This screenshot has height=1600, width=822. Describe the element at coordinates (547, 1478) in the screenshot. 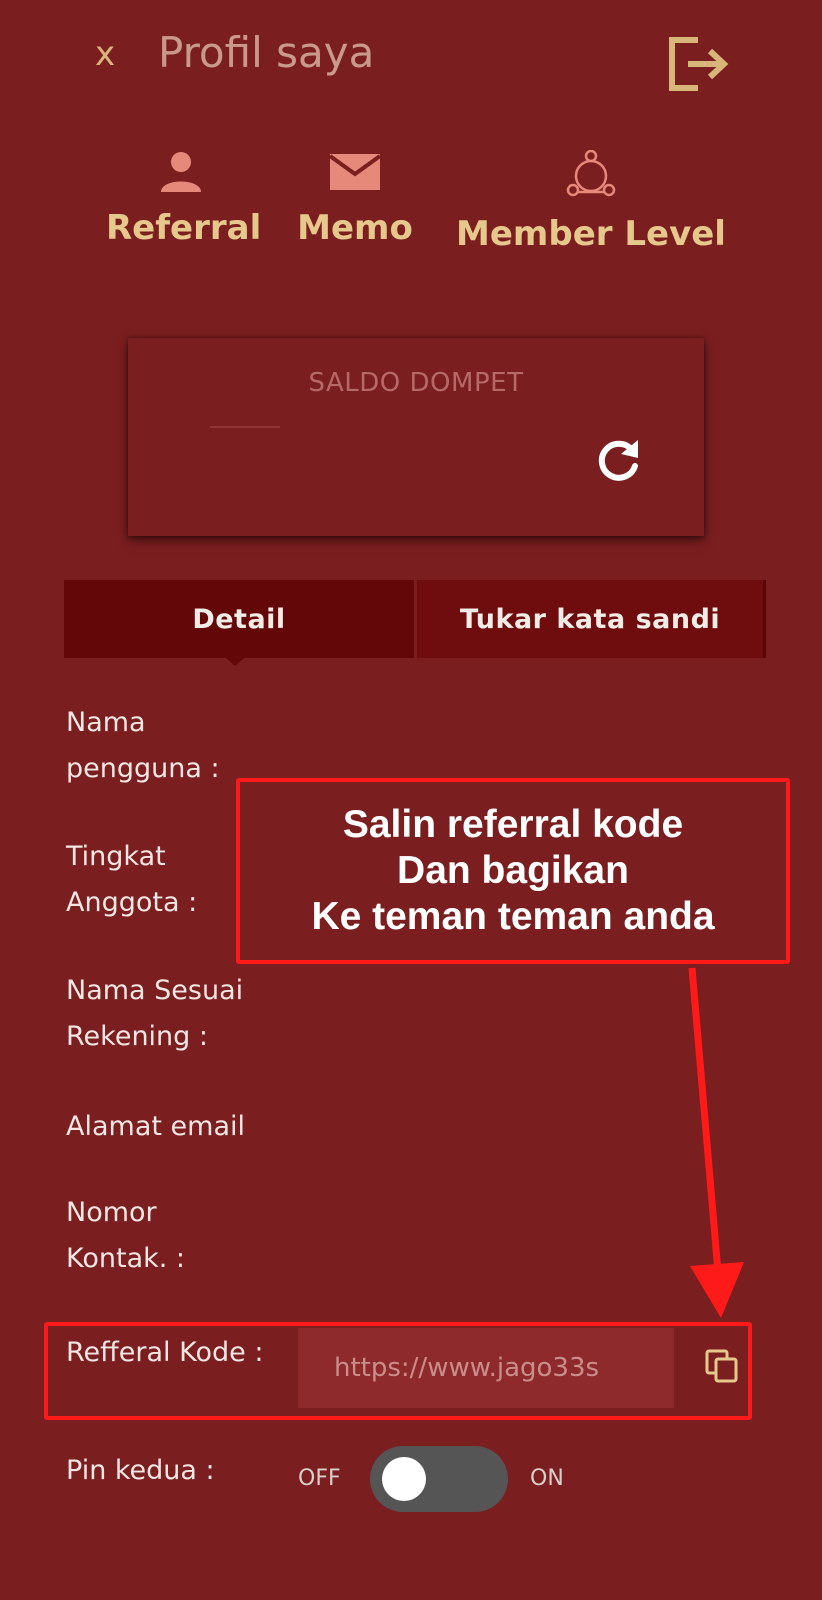

I see `toggle-on-label: ON` at that location.